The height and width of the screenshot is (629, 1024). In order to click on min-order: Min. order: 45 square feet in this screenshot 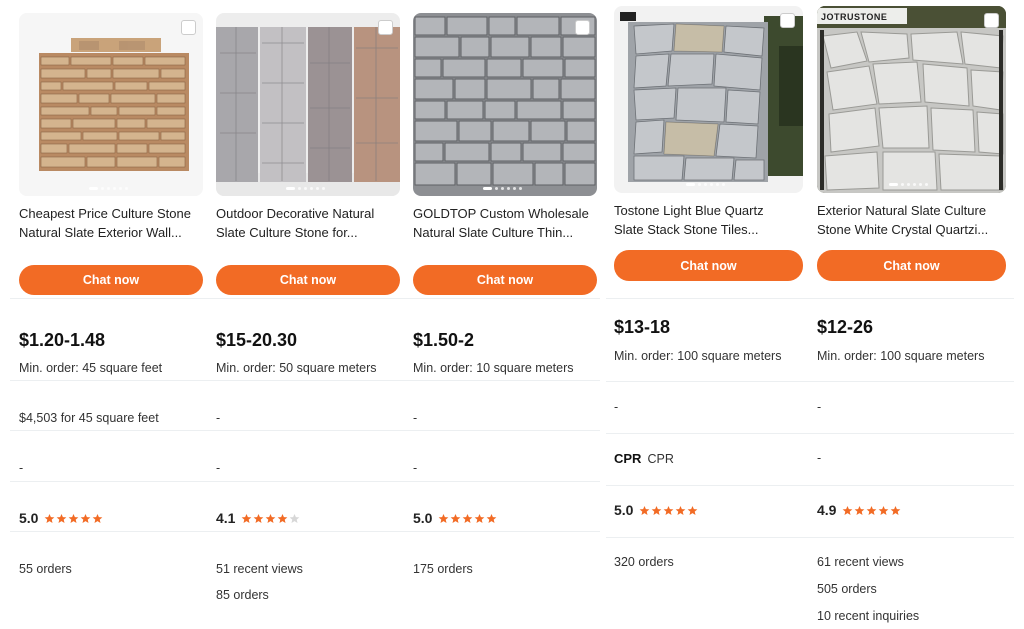, I will do `click(91, 368)`.